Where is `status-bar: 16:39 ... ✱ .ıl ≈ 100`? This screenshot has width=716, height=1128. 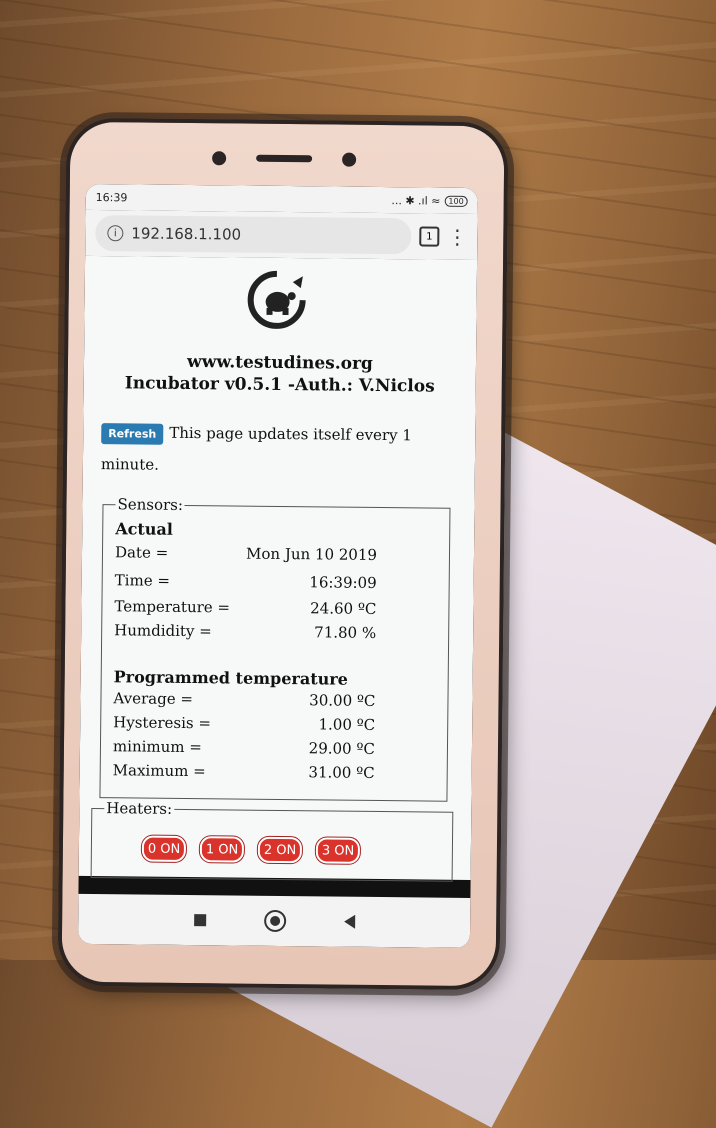
status-bar: 16:39 ... ✱ .ıl ≈ 100 is located at coordinates (281, 199).